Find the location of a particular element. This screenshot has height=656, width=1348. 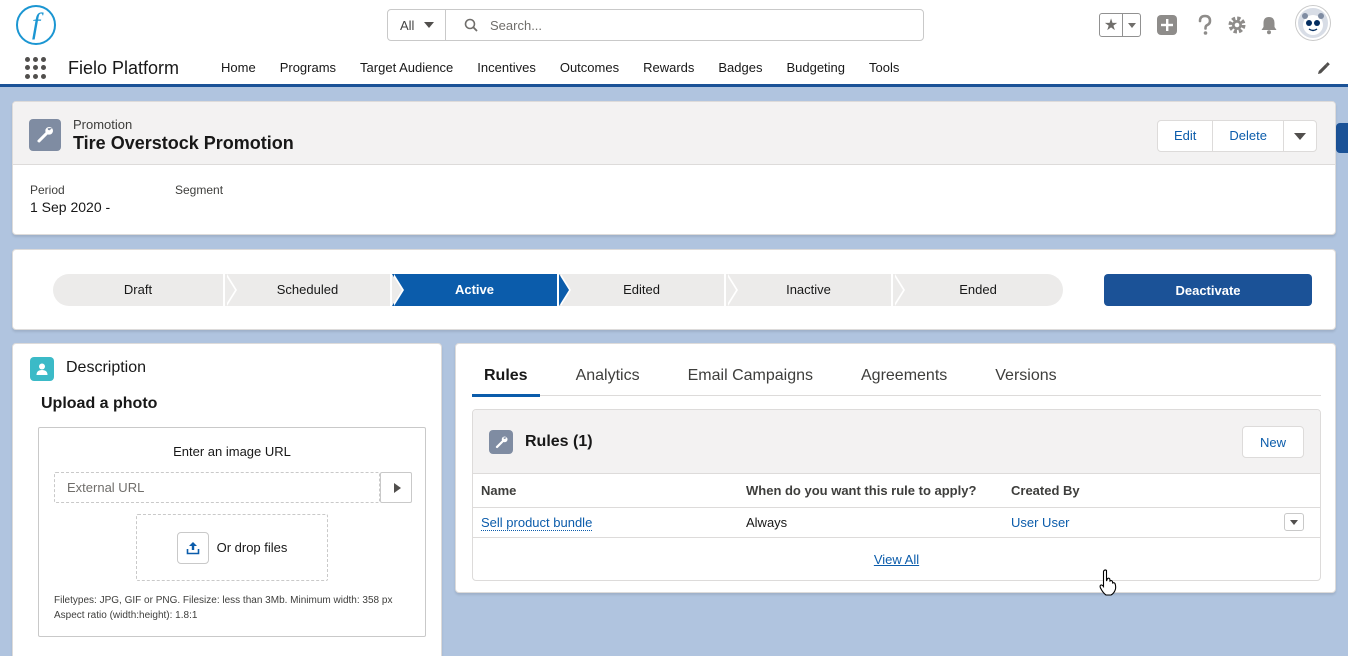

app-launcher-icon is located at coordinates (36, 68).